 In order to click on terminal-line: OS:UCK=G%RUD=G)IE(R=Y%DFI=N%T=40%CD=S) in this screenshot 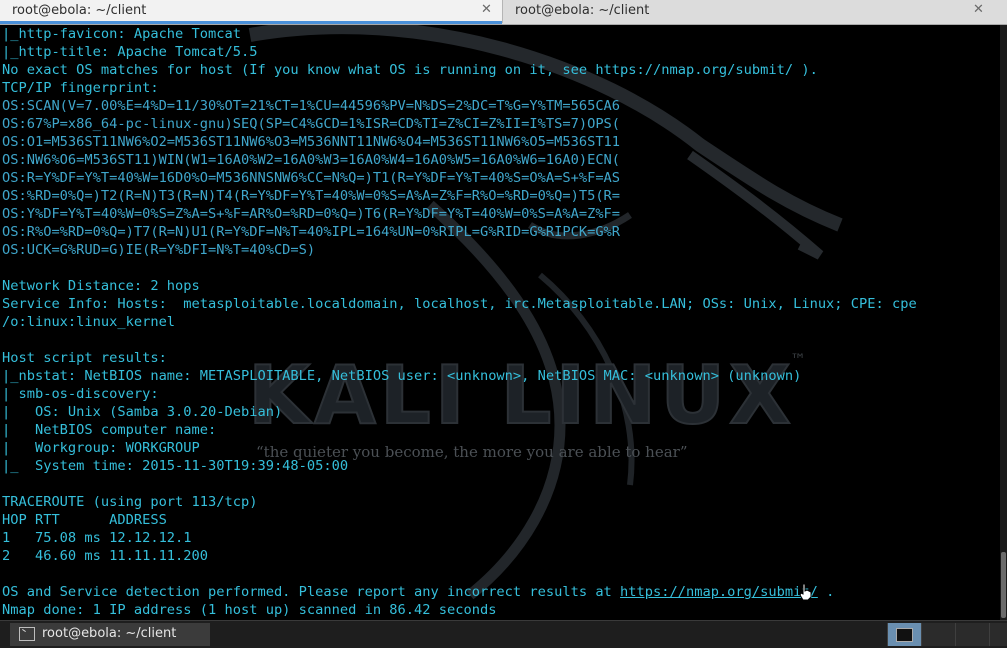, I will do `click(459, 250)`.